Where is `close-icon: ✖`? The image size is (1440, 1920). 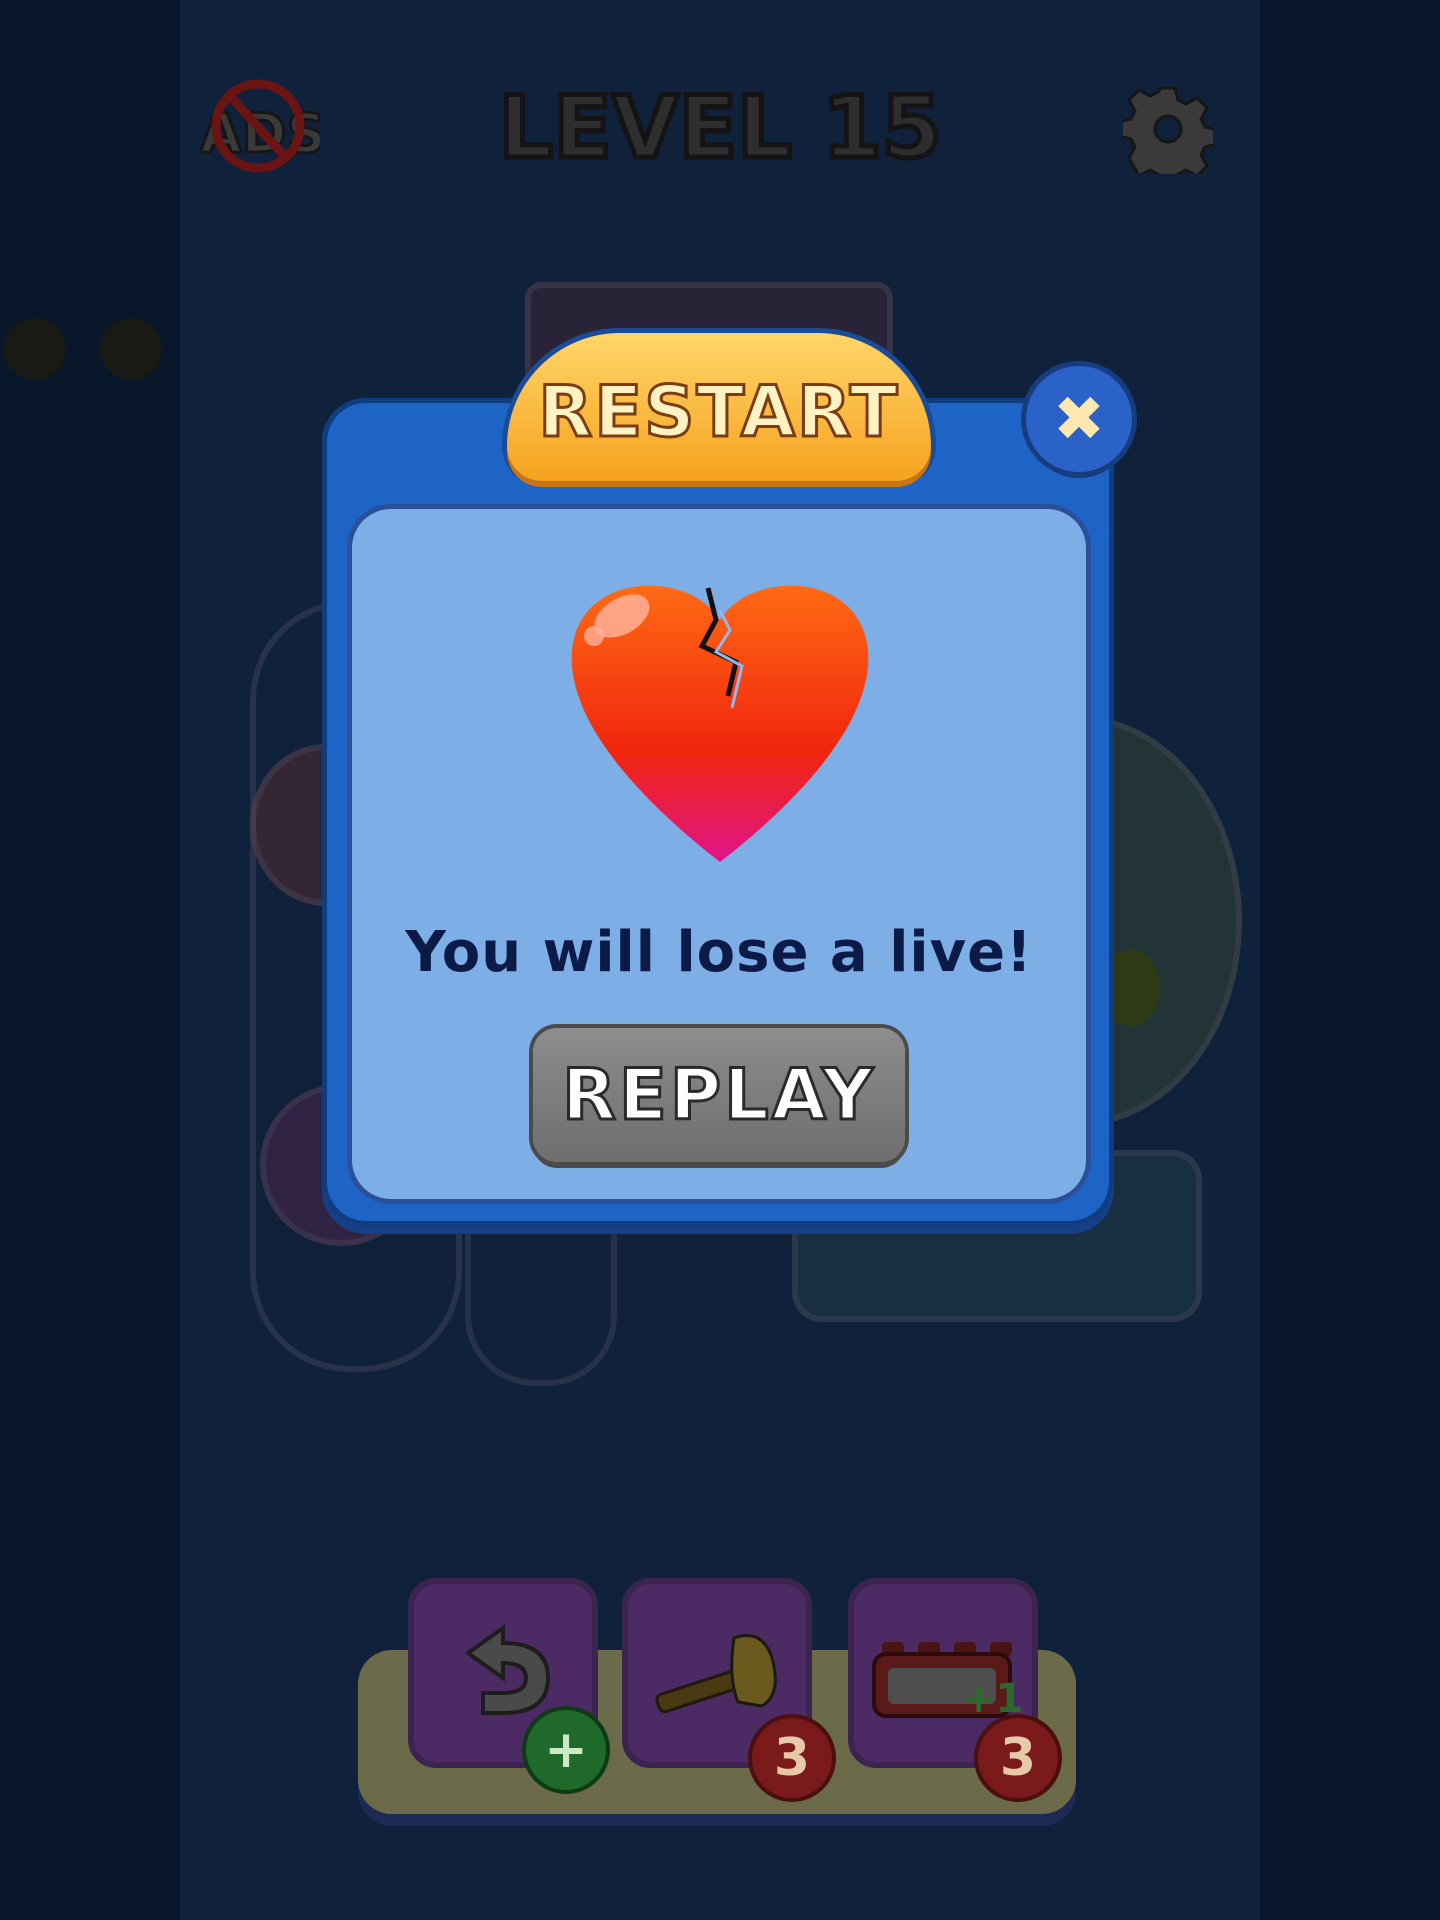 close-icon: ✖ is located at coordinates (1079, 418).